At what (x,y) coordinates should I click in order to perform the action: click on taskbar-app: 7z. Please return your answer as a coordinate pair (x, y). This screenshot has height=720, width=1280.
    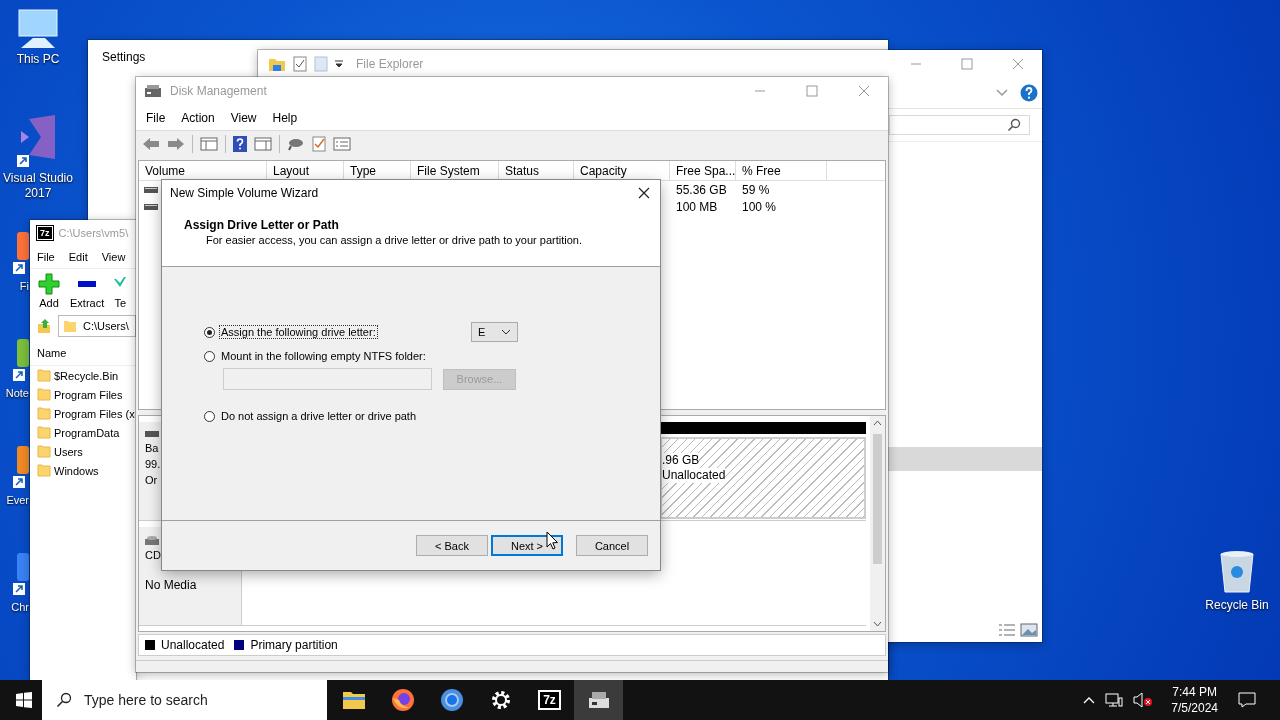
    Looking at the image, I should click on (549, 700).